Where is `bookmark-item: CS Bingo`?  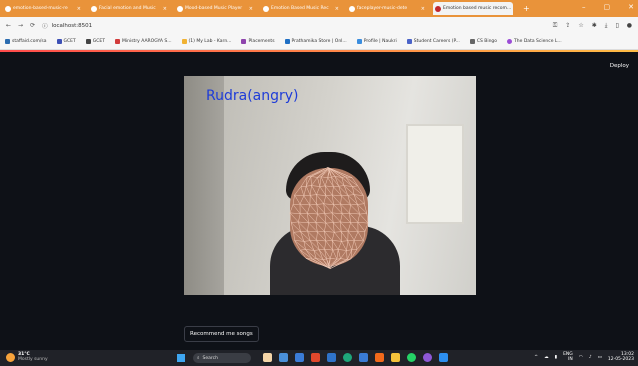
bookmark-item: CS Bingo is located at coordinates (483, 41).